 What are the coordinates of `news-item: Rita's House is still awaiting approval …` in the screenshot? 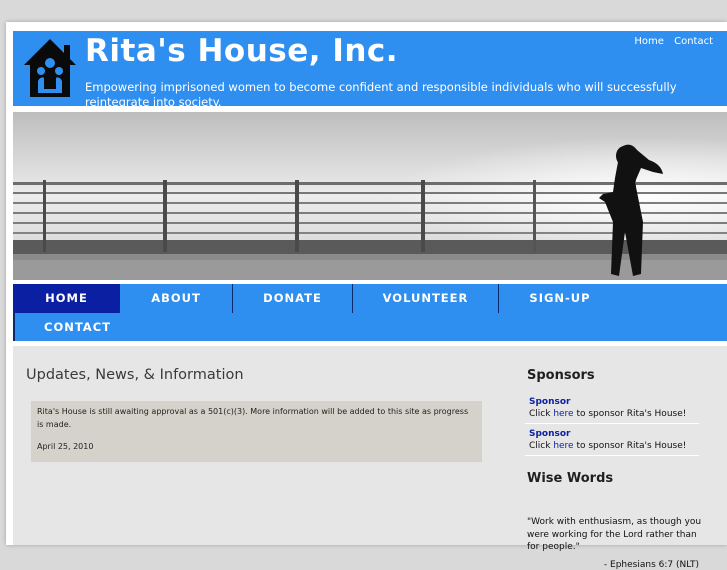 It's located at (256, 431).